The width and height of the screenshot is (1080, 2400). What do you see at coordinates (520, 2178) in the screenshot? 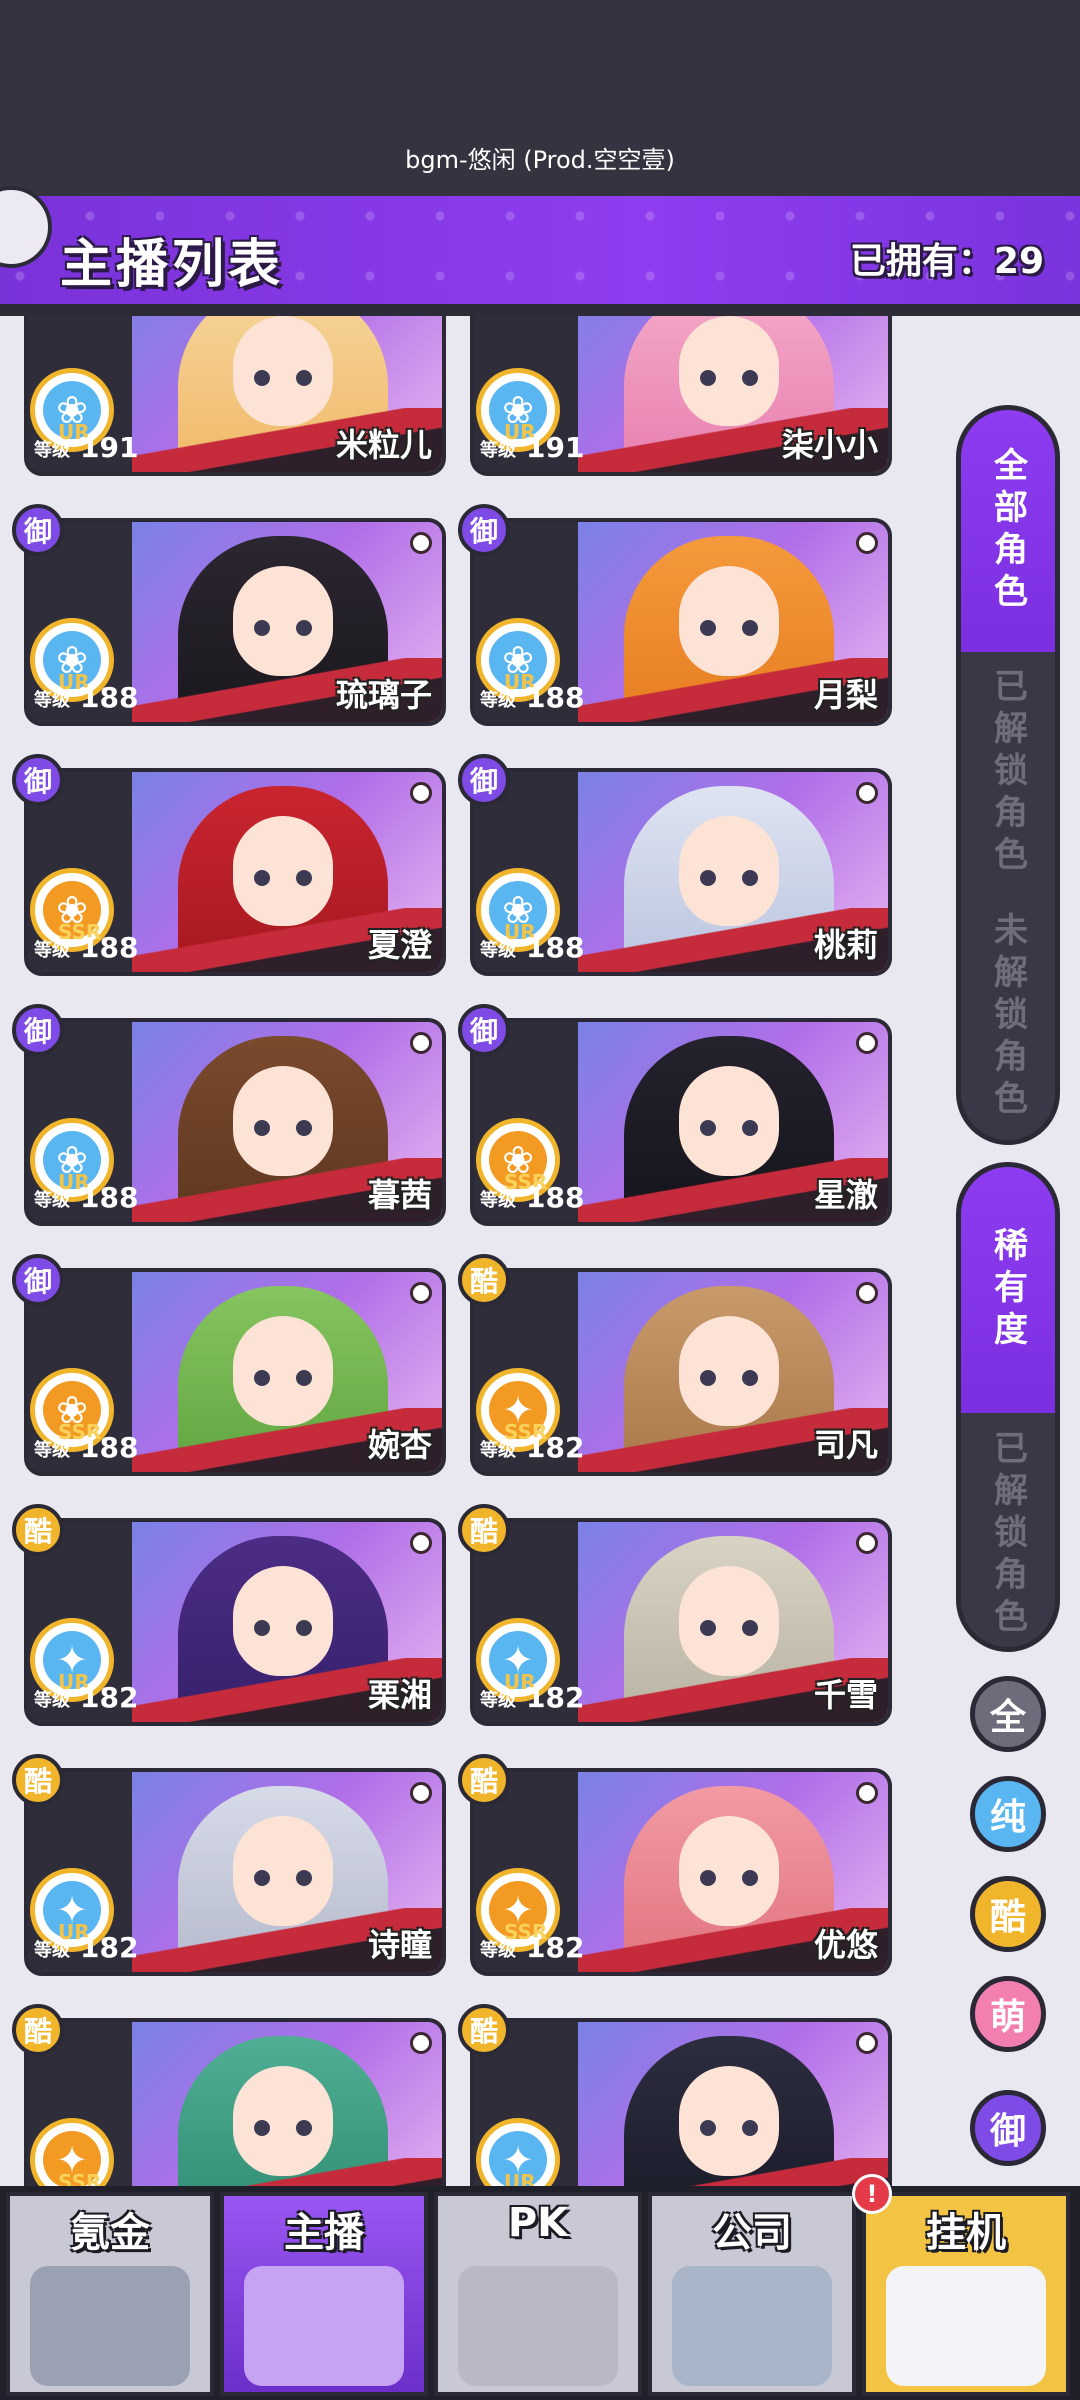
I see `rank-label: UR` at bounding box center [520, 2178].